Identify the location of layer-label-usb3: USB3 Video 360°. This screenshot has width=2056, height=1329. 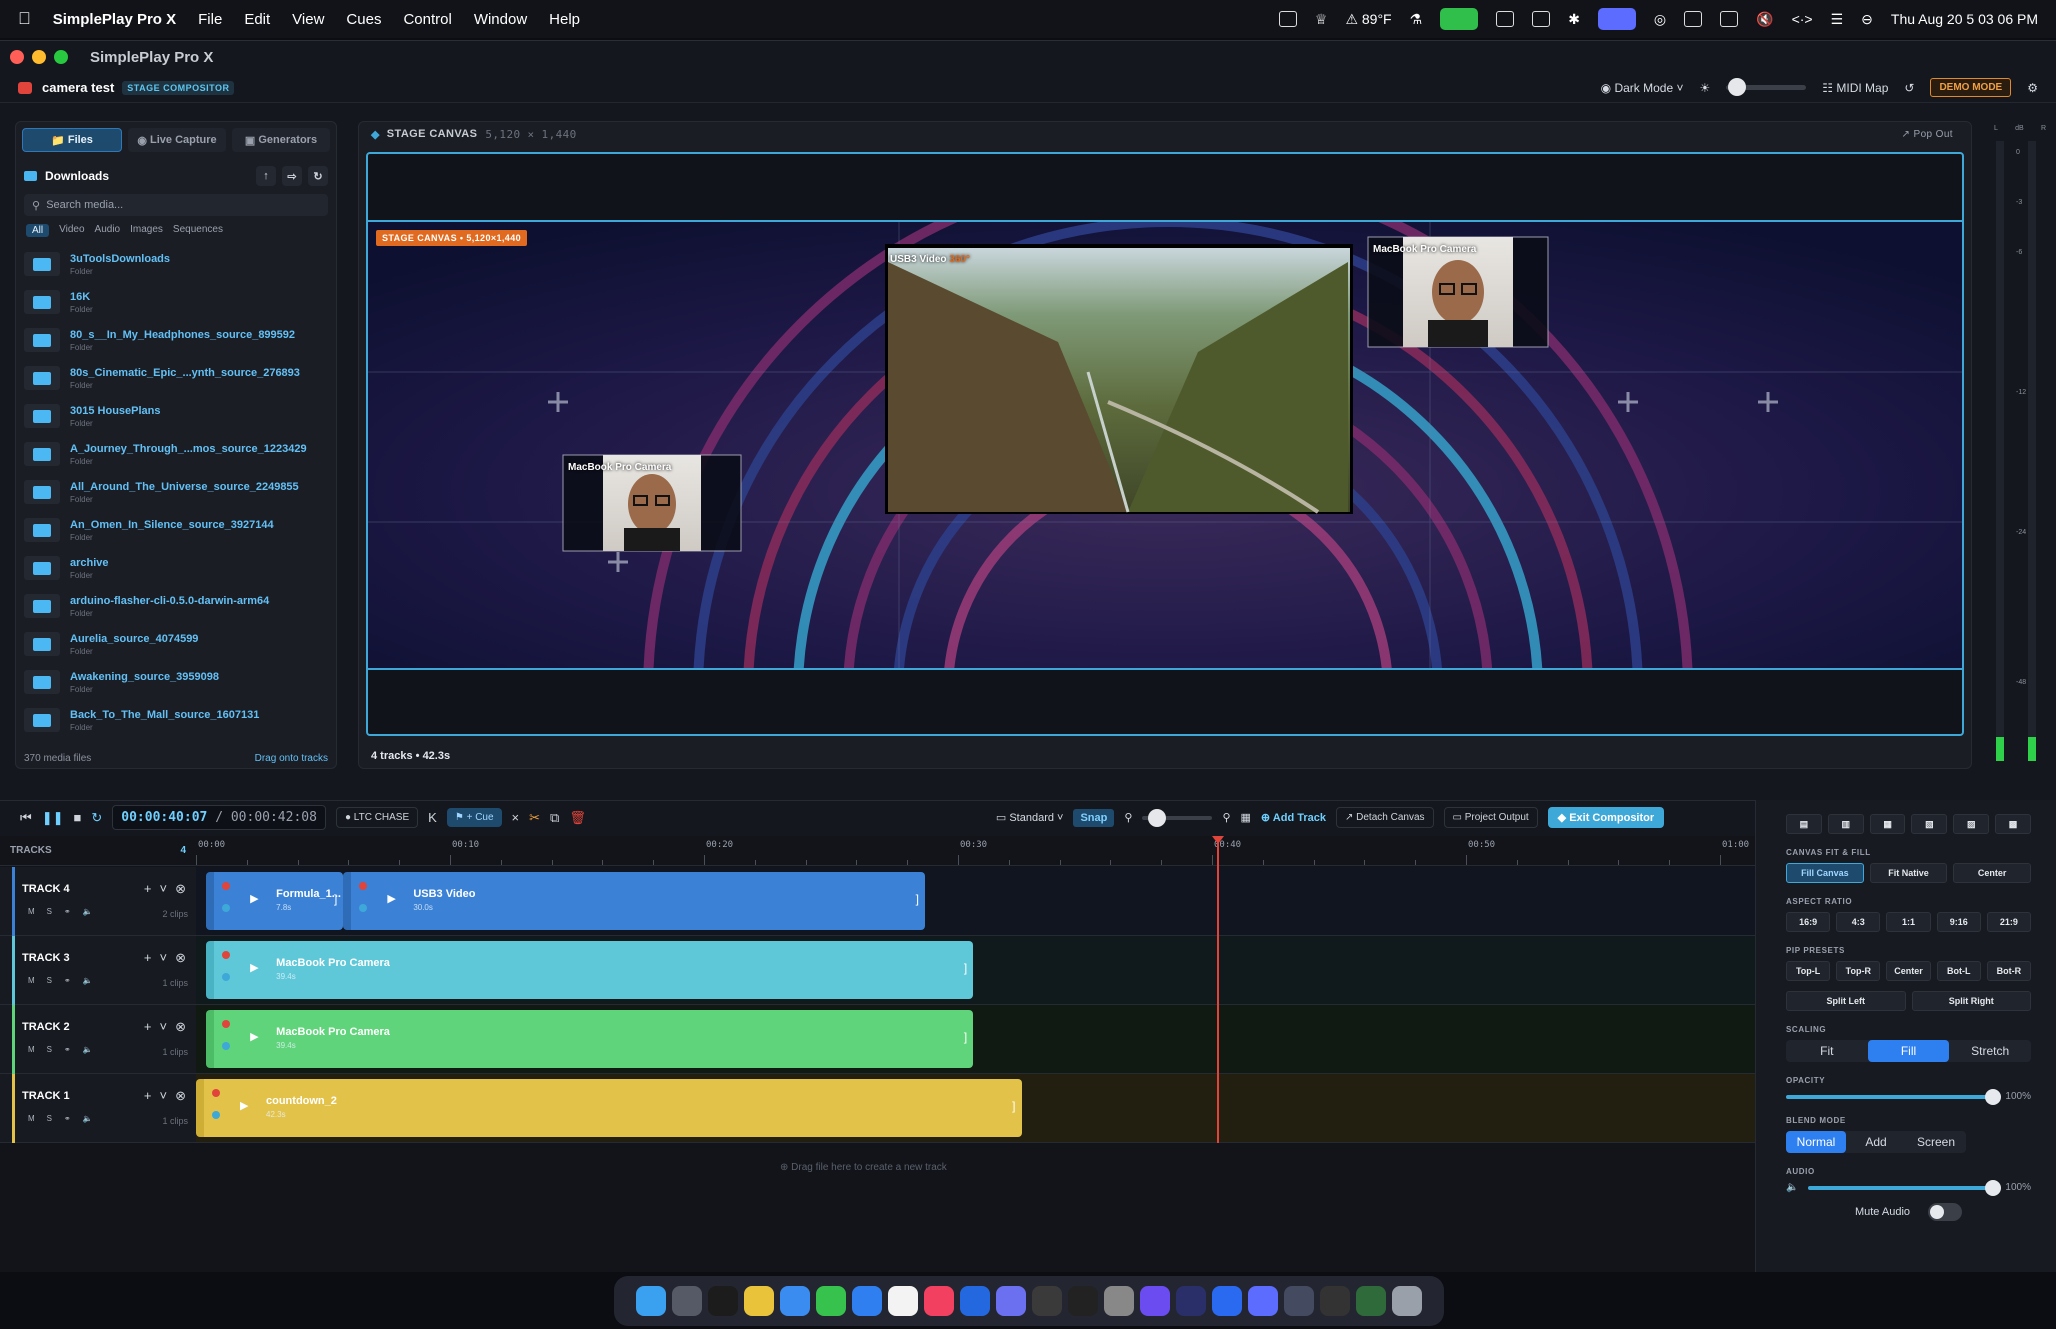
(930, 259).